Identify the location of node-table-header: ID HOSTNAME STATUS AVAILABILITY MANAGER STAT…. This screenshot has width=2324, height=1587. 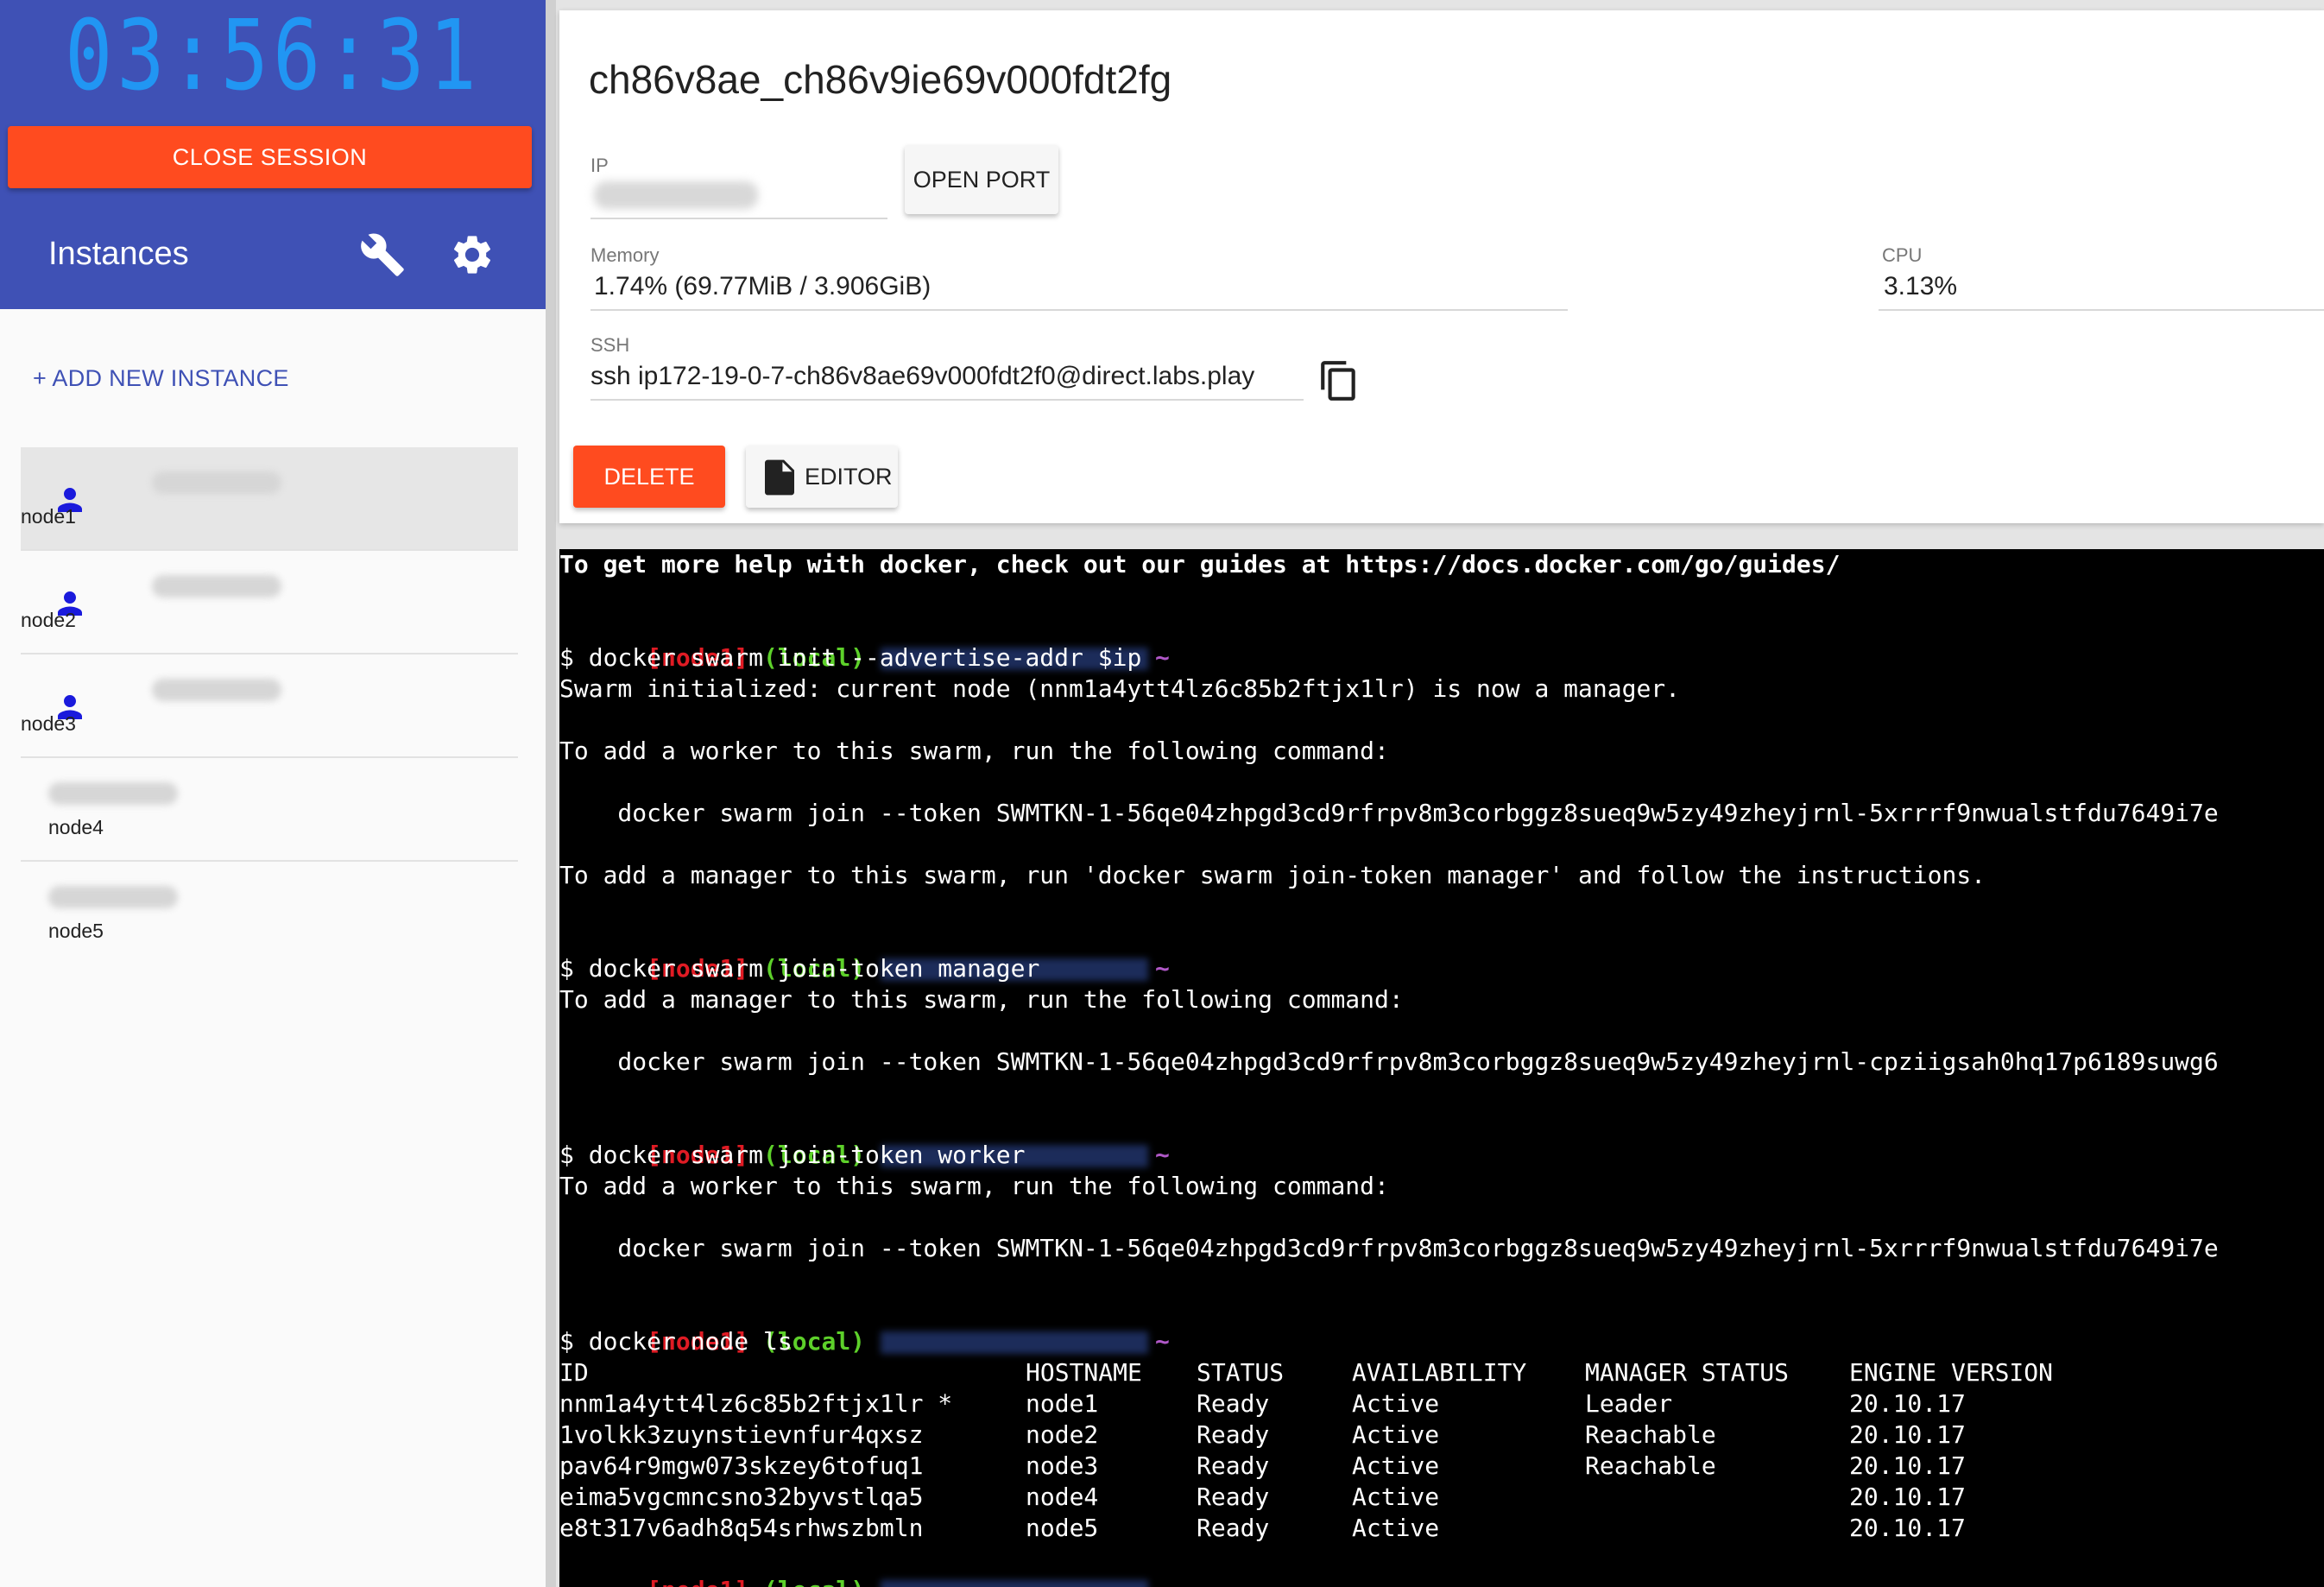
(1441, 1373).